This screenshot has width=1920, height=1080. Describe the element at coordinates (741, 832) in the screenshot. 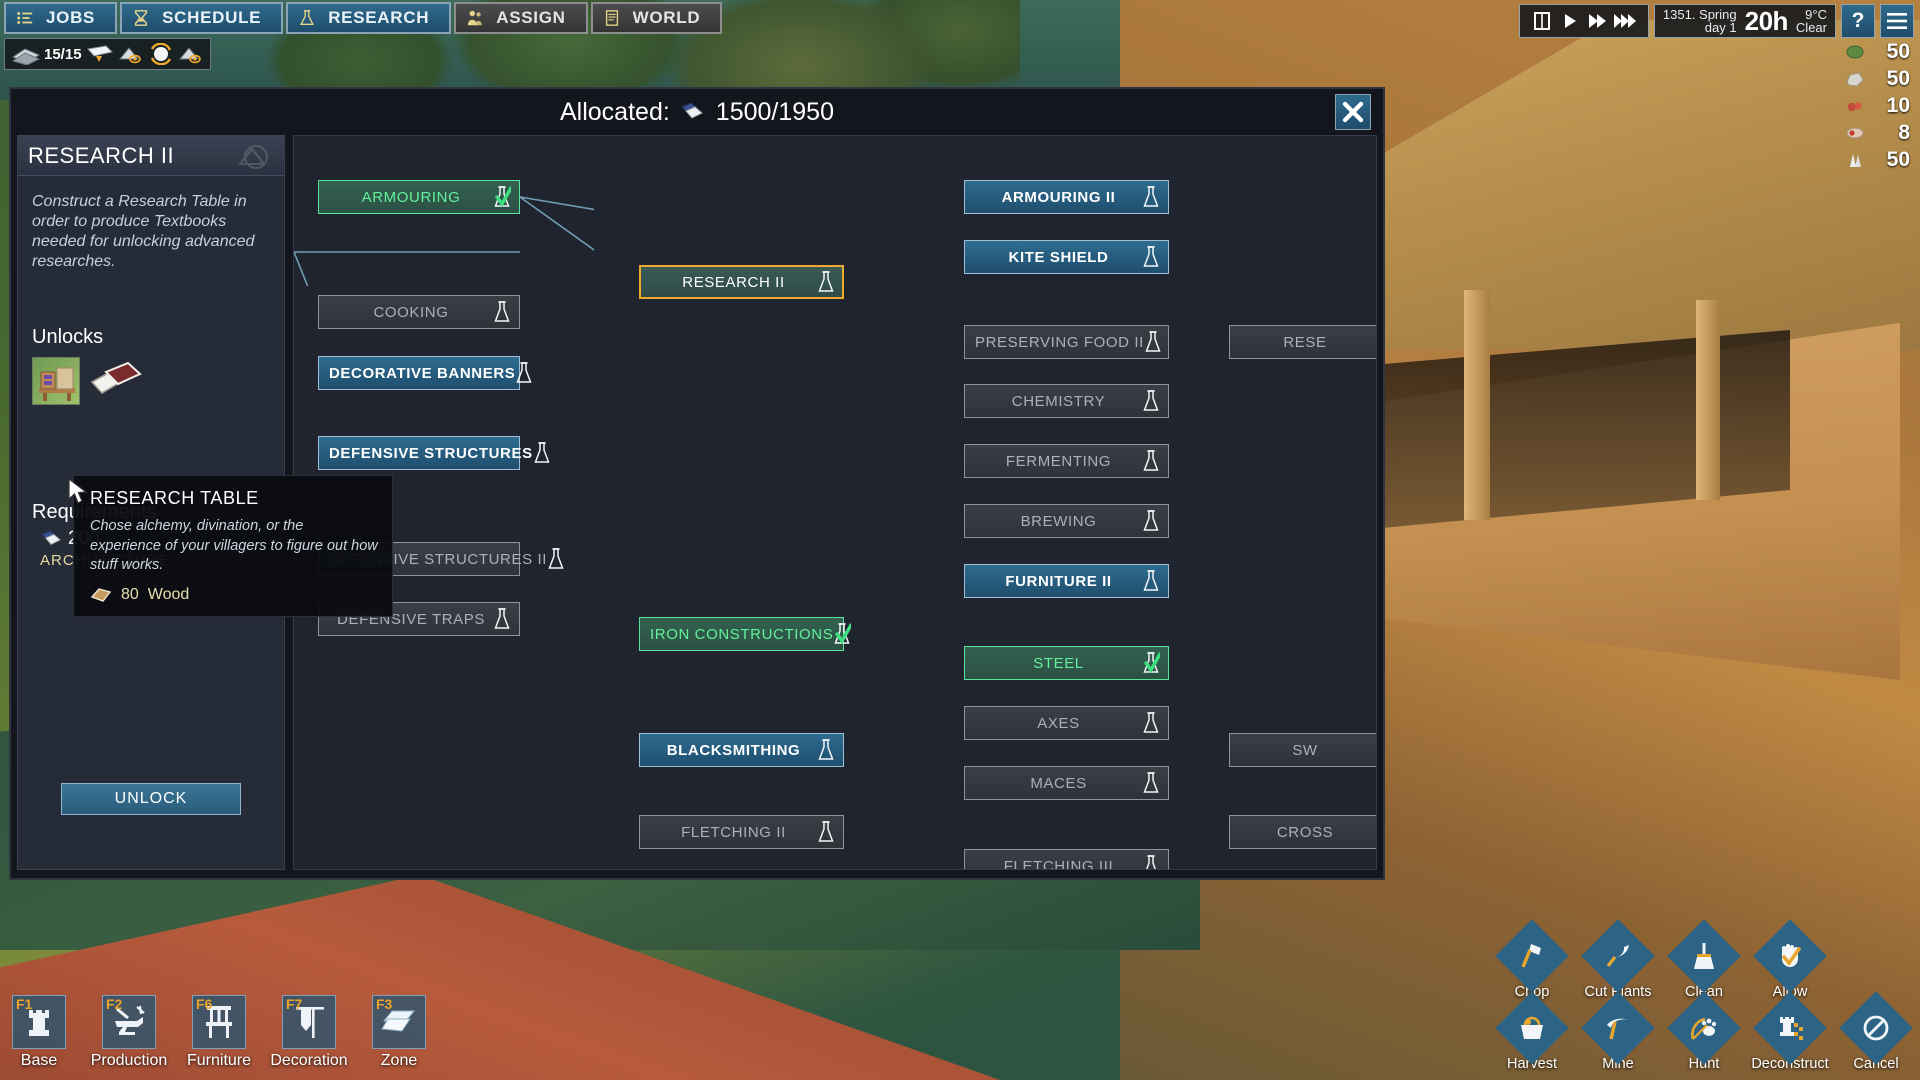

I see `research-node: FLETCHING II` at that location.